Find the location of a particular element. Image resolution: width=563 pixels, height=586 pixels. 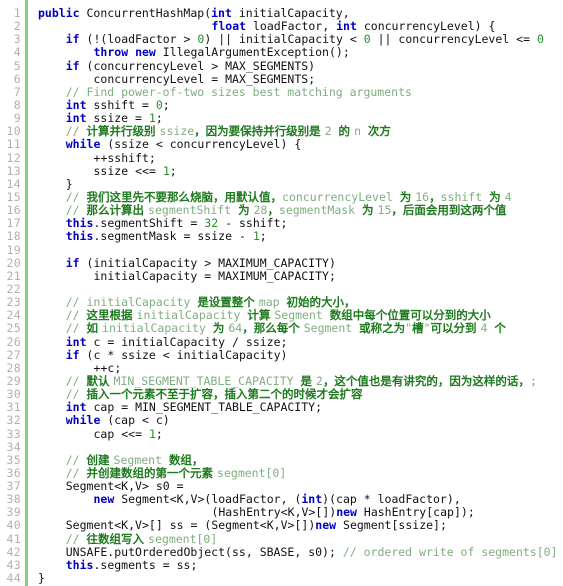

line-number: 35 is located at coordinates (13, 459).